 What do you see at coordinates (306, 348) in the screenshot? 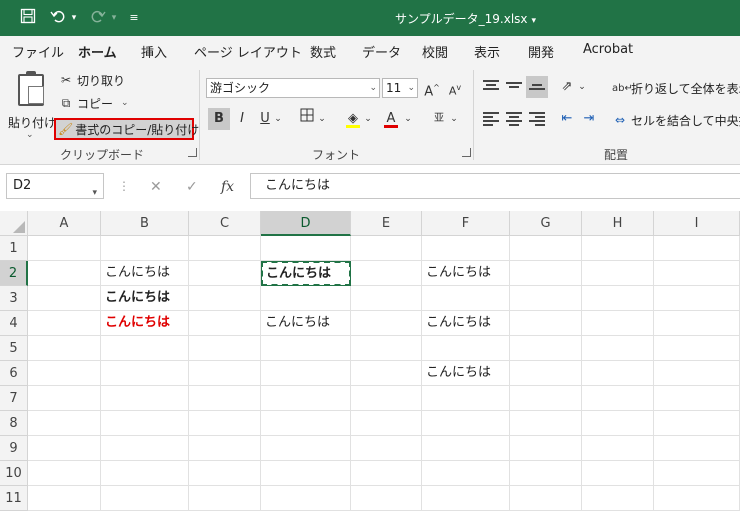
I see `cell-d5` at bounding box center [306, 348].